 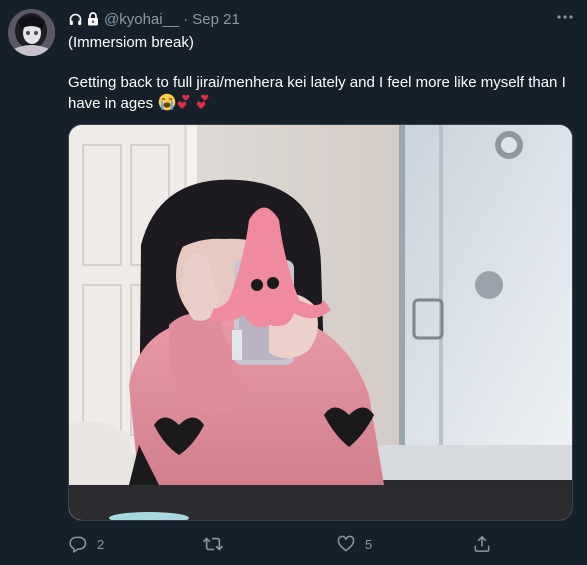 I want to click on retweet-icon, so click(x=213, y=544).